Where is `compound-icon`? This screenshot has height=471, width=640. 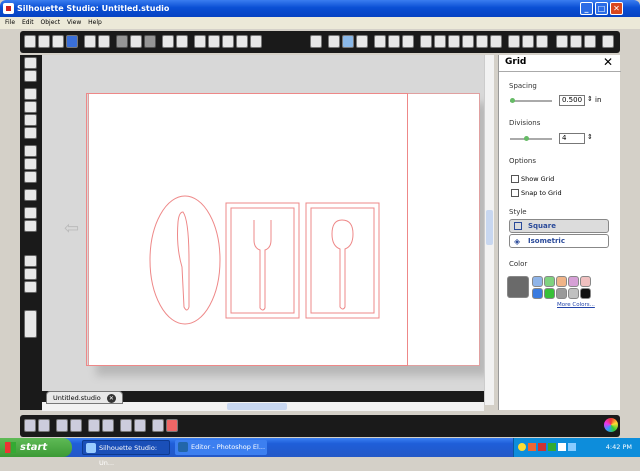
compound-icon is located at coordinates (62, 425).